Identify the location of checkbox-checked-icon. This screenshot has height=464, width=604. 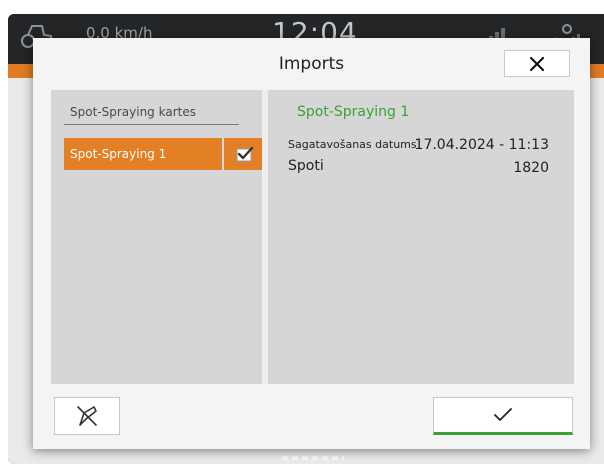
(244, 154).